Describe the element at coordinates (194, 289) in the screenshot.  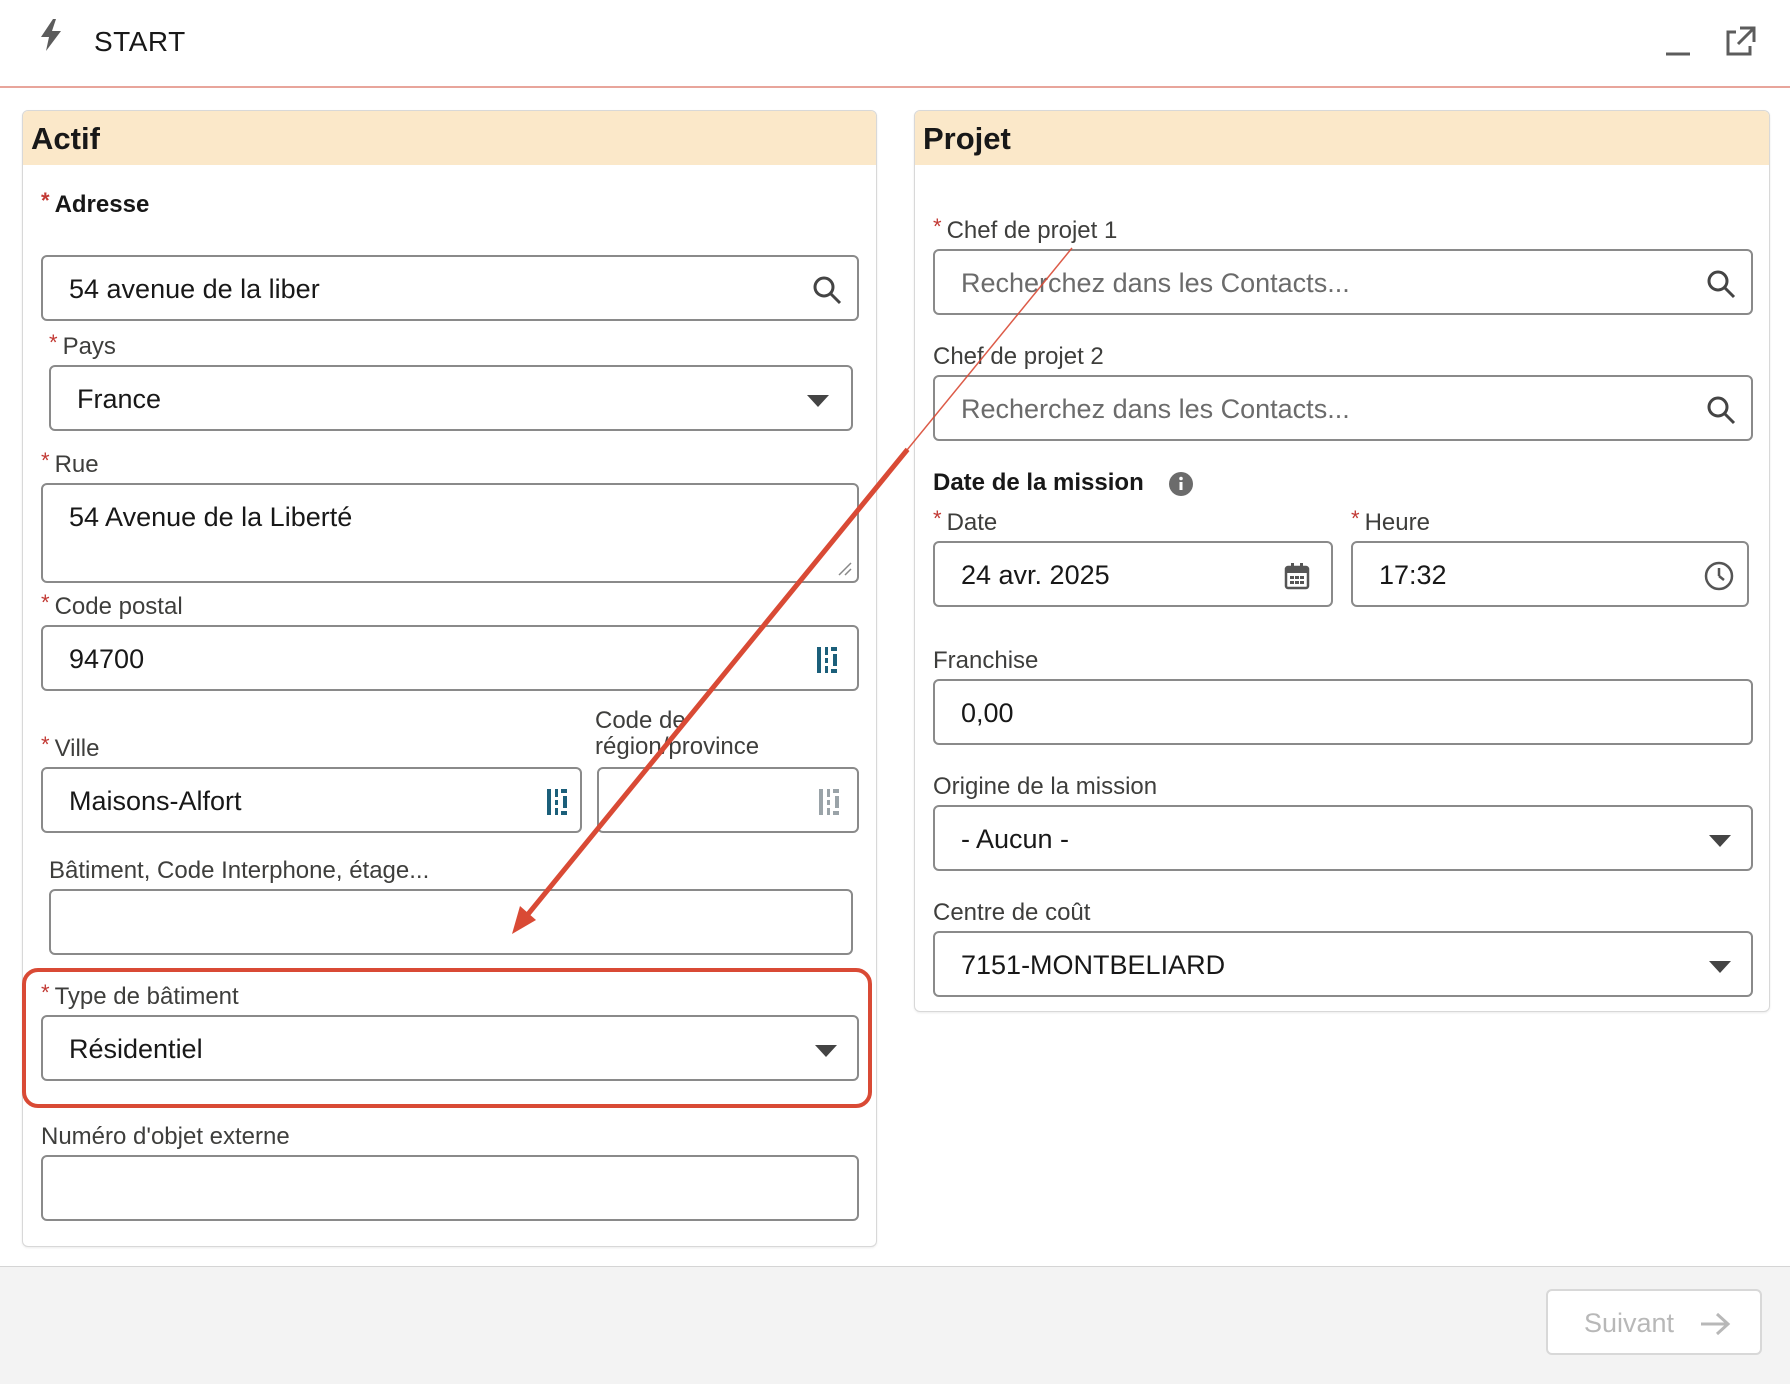
I see `address-value: 54 avenue de la liber` at that location.